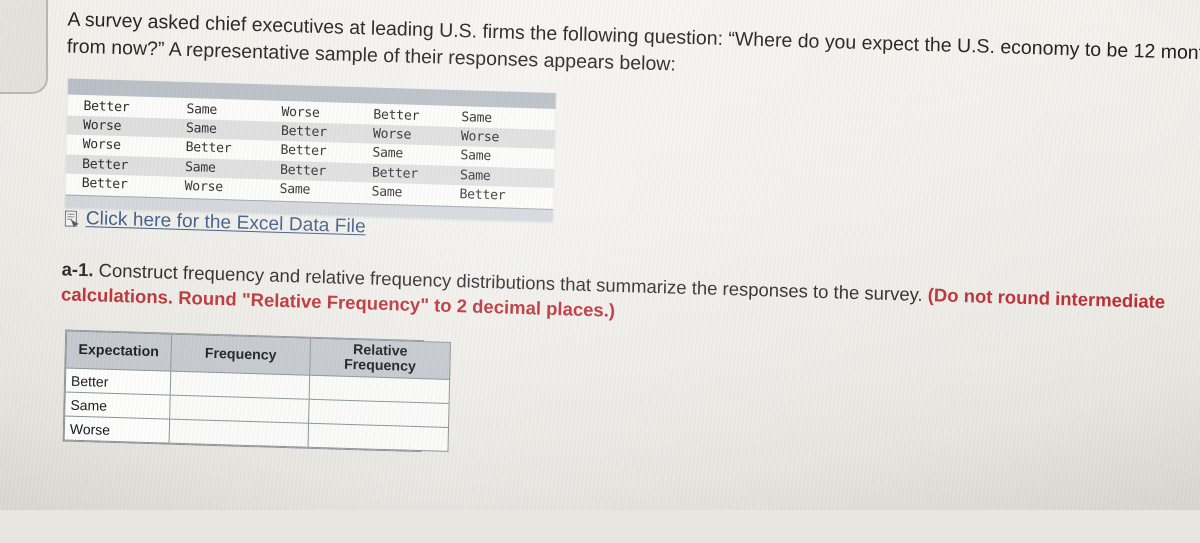 The width and height of the screenshot is (1200, 543). Describe the element at coordinates (117, 406) in the screenshot. I see `row-label-same: Same` at that location.